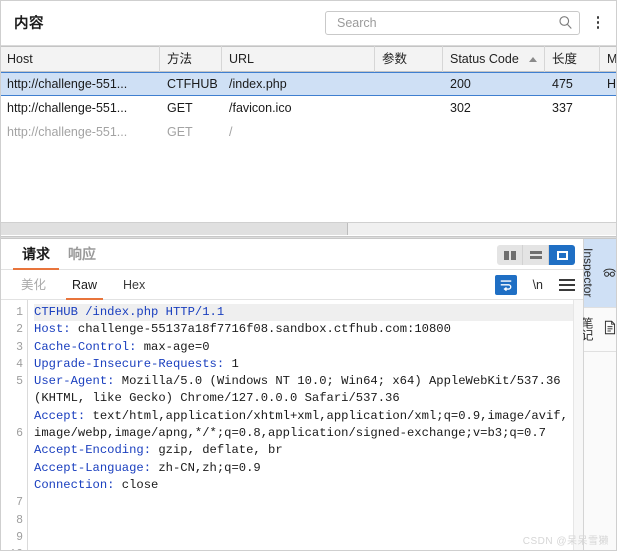 The width and height of the screenshot is (617, 551). I want to click on split-horizontal-view-button, so click(536, 255).